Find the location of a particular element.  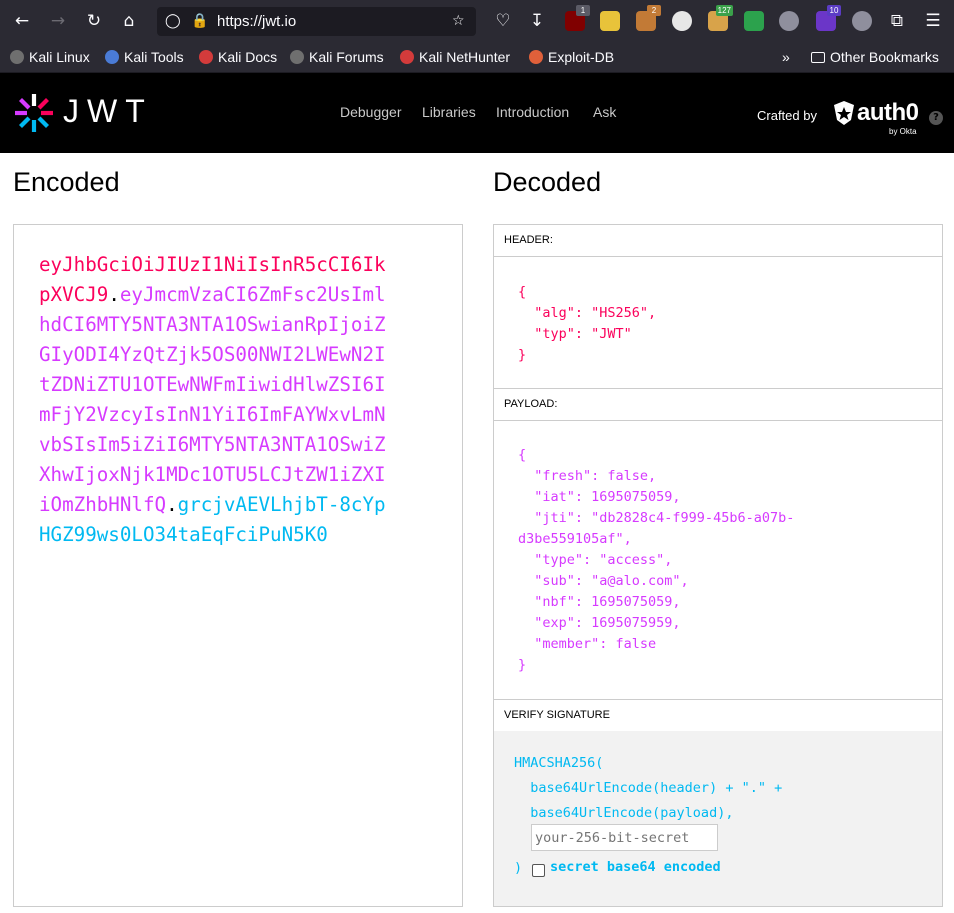

logo-text: JWT is located at coordinates (108, 111).